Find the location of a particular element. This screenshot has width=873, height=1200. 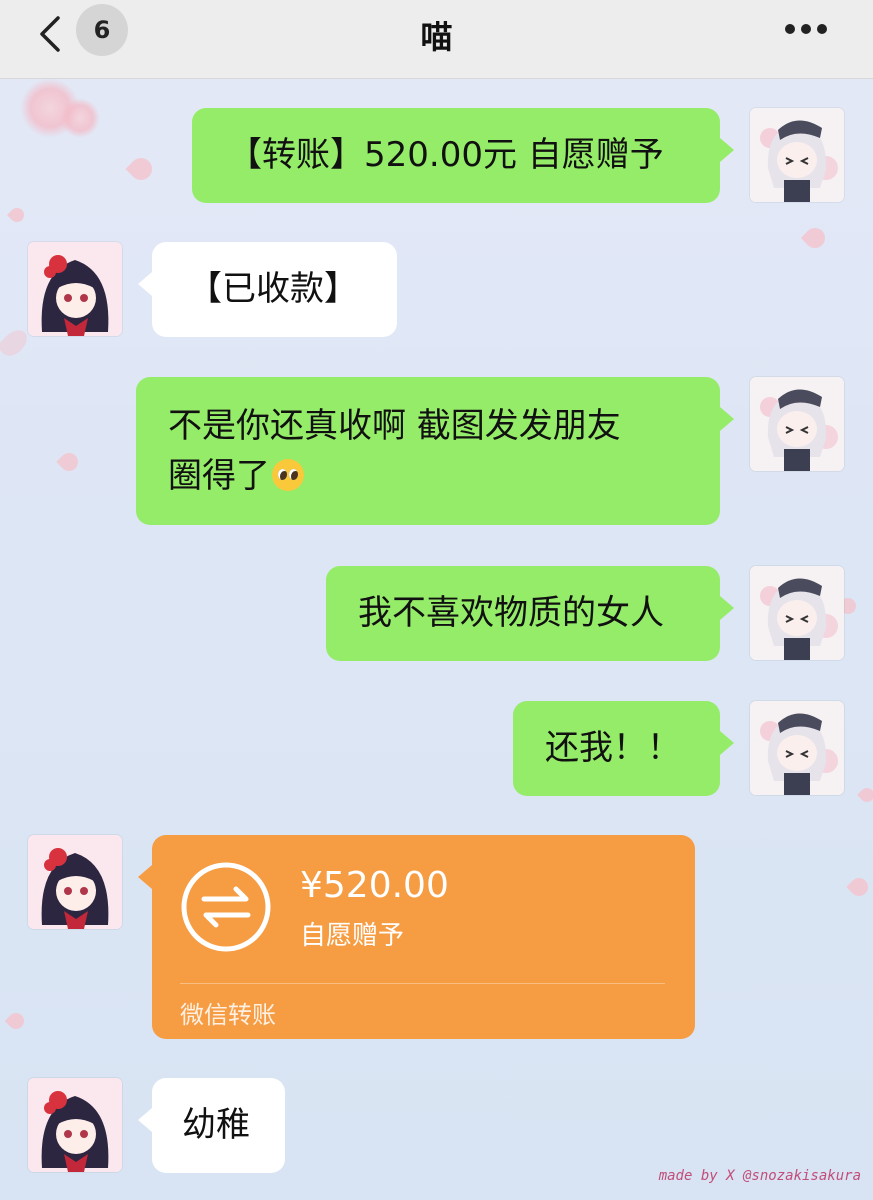

more-options-icon is located at coordinates (806, 29).